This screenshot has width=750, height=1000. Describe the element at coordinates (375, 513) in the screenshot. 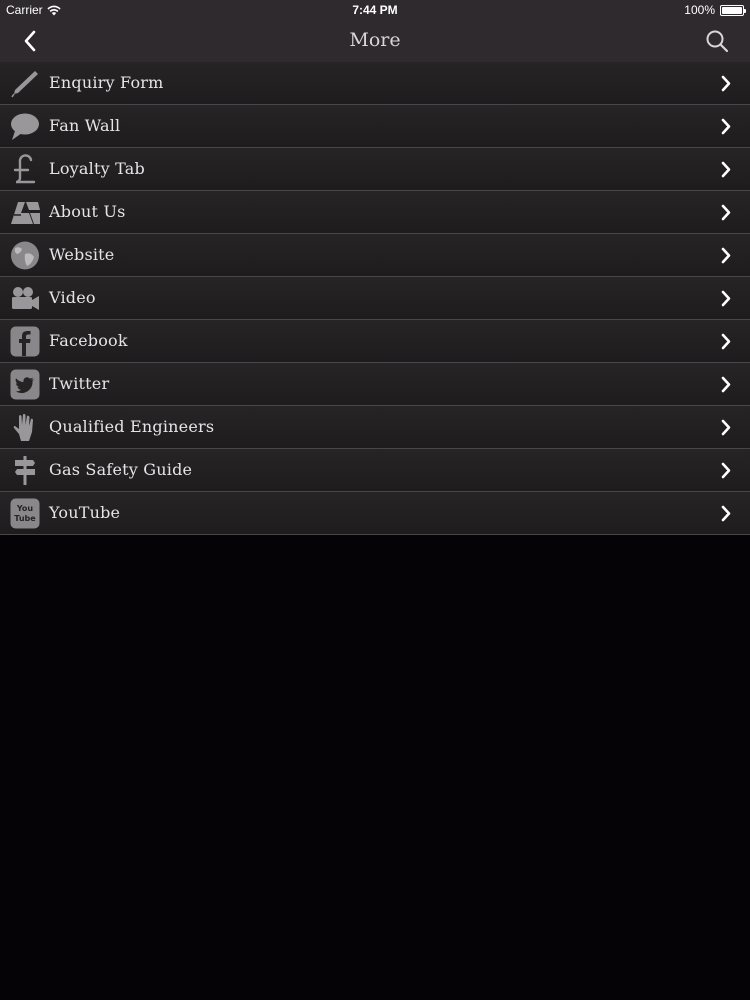

I see `menu-item-youtube: You Tube YouTube` at that location.